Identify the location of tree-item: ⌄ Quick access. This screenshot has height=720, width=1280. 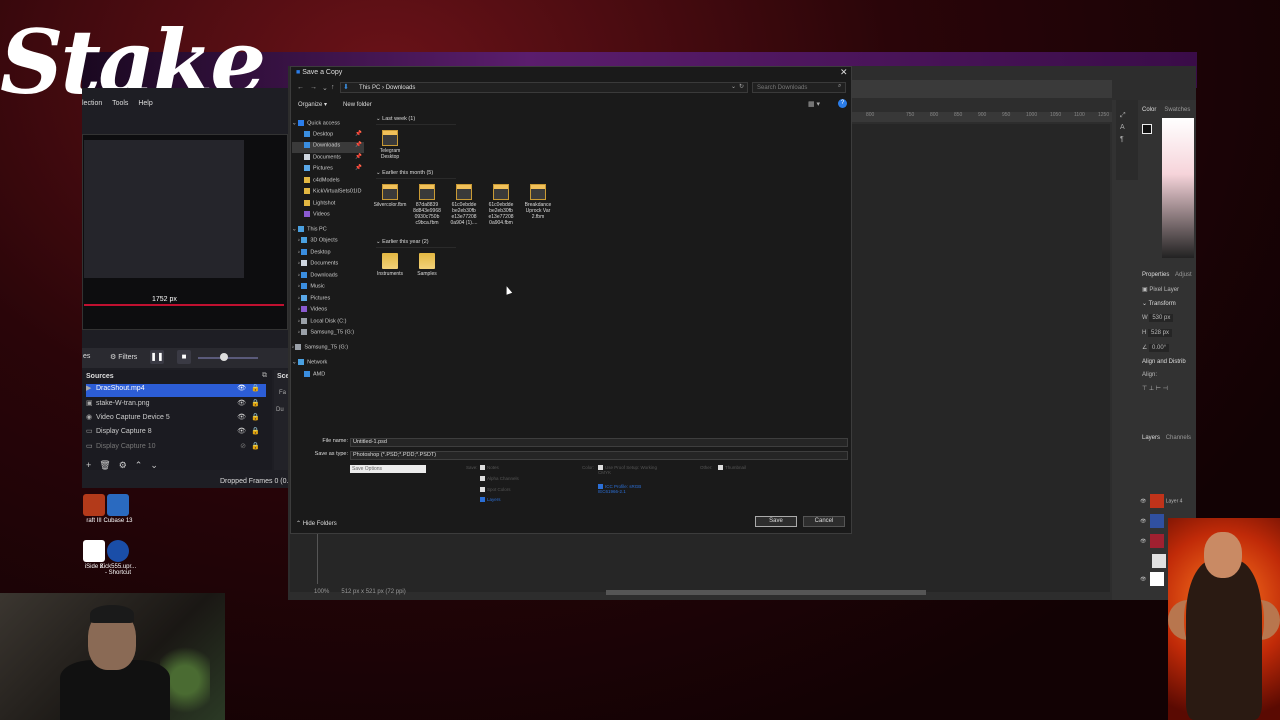
(328, 125).